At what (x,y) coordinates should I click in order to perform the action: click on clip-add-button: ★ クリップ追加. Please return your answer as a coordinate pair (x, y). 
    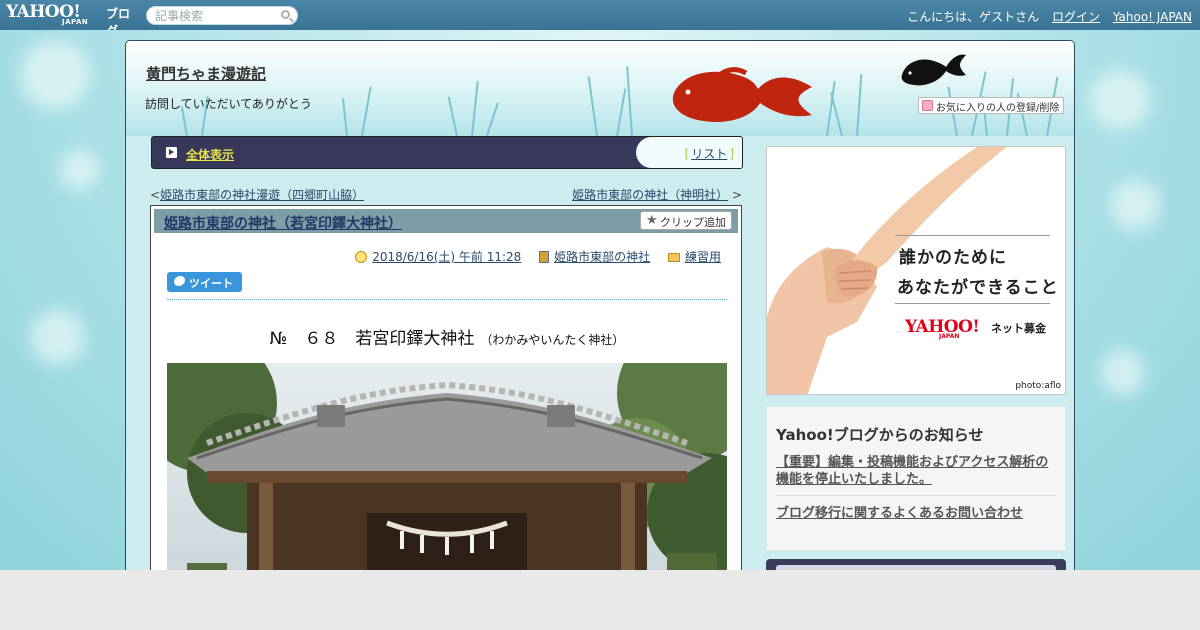
    Looking at the image, I should click on (686, 220).